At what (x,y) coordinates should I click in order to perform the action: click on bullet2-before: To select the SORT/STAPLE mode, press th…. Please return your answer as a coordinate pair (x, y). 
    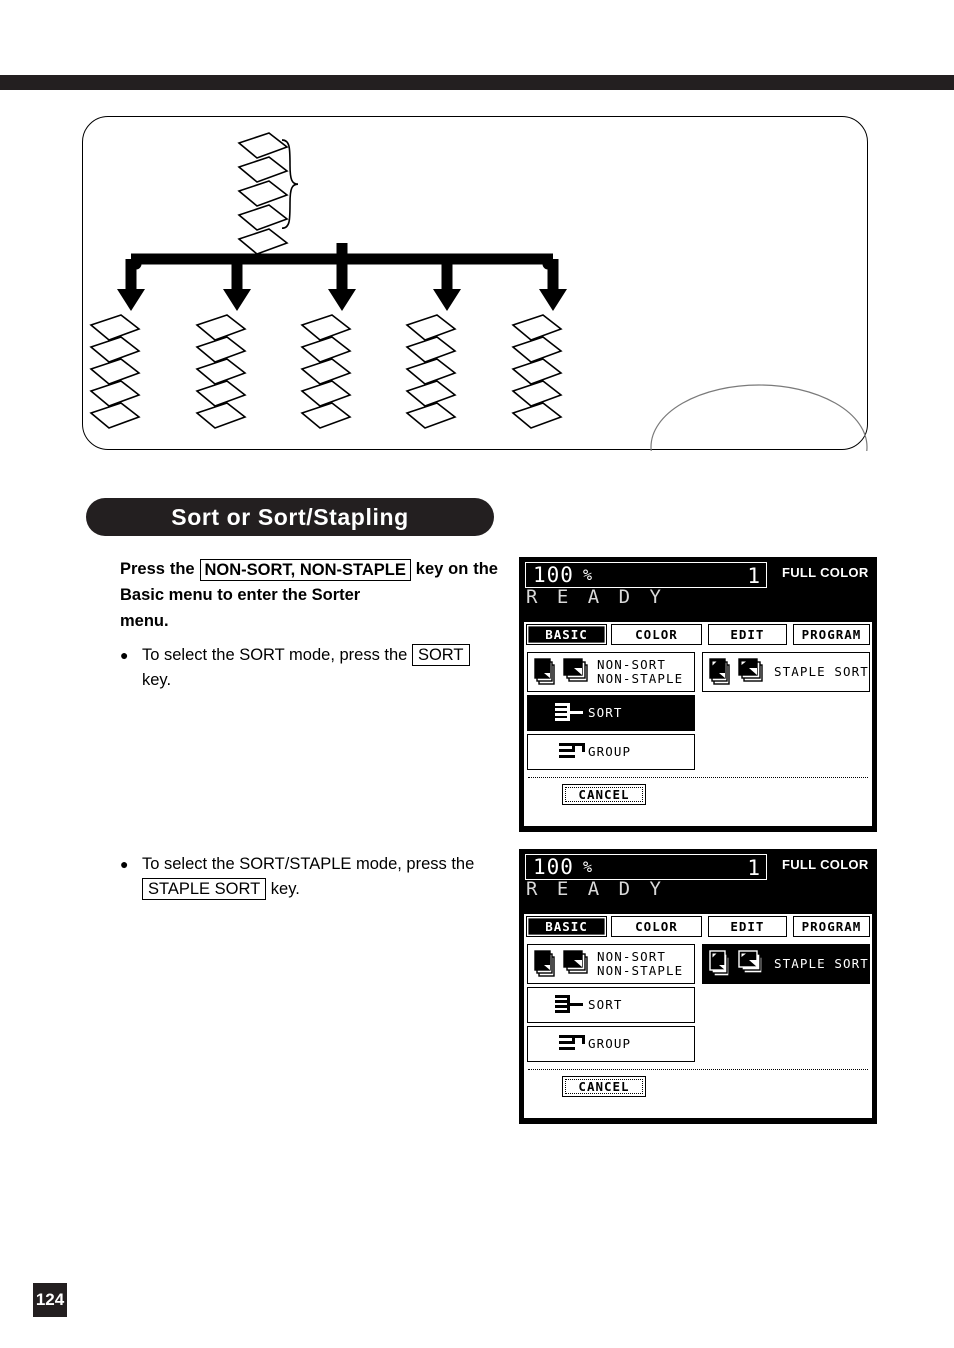
    Looking at the image, I should click on (308, 864).